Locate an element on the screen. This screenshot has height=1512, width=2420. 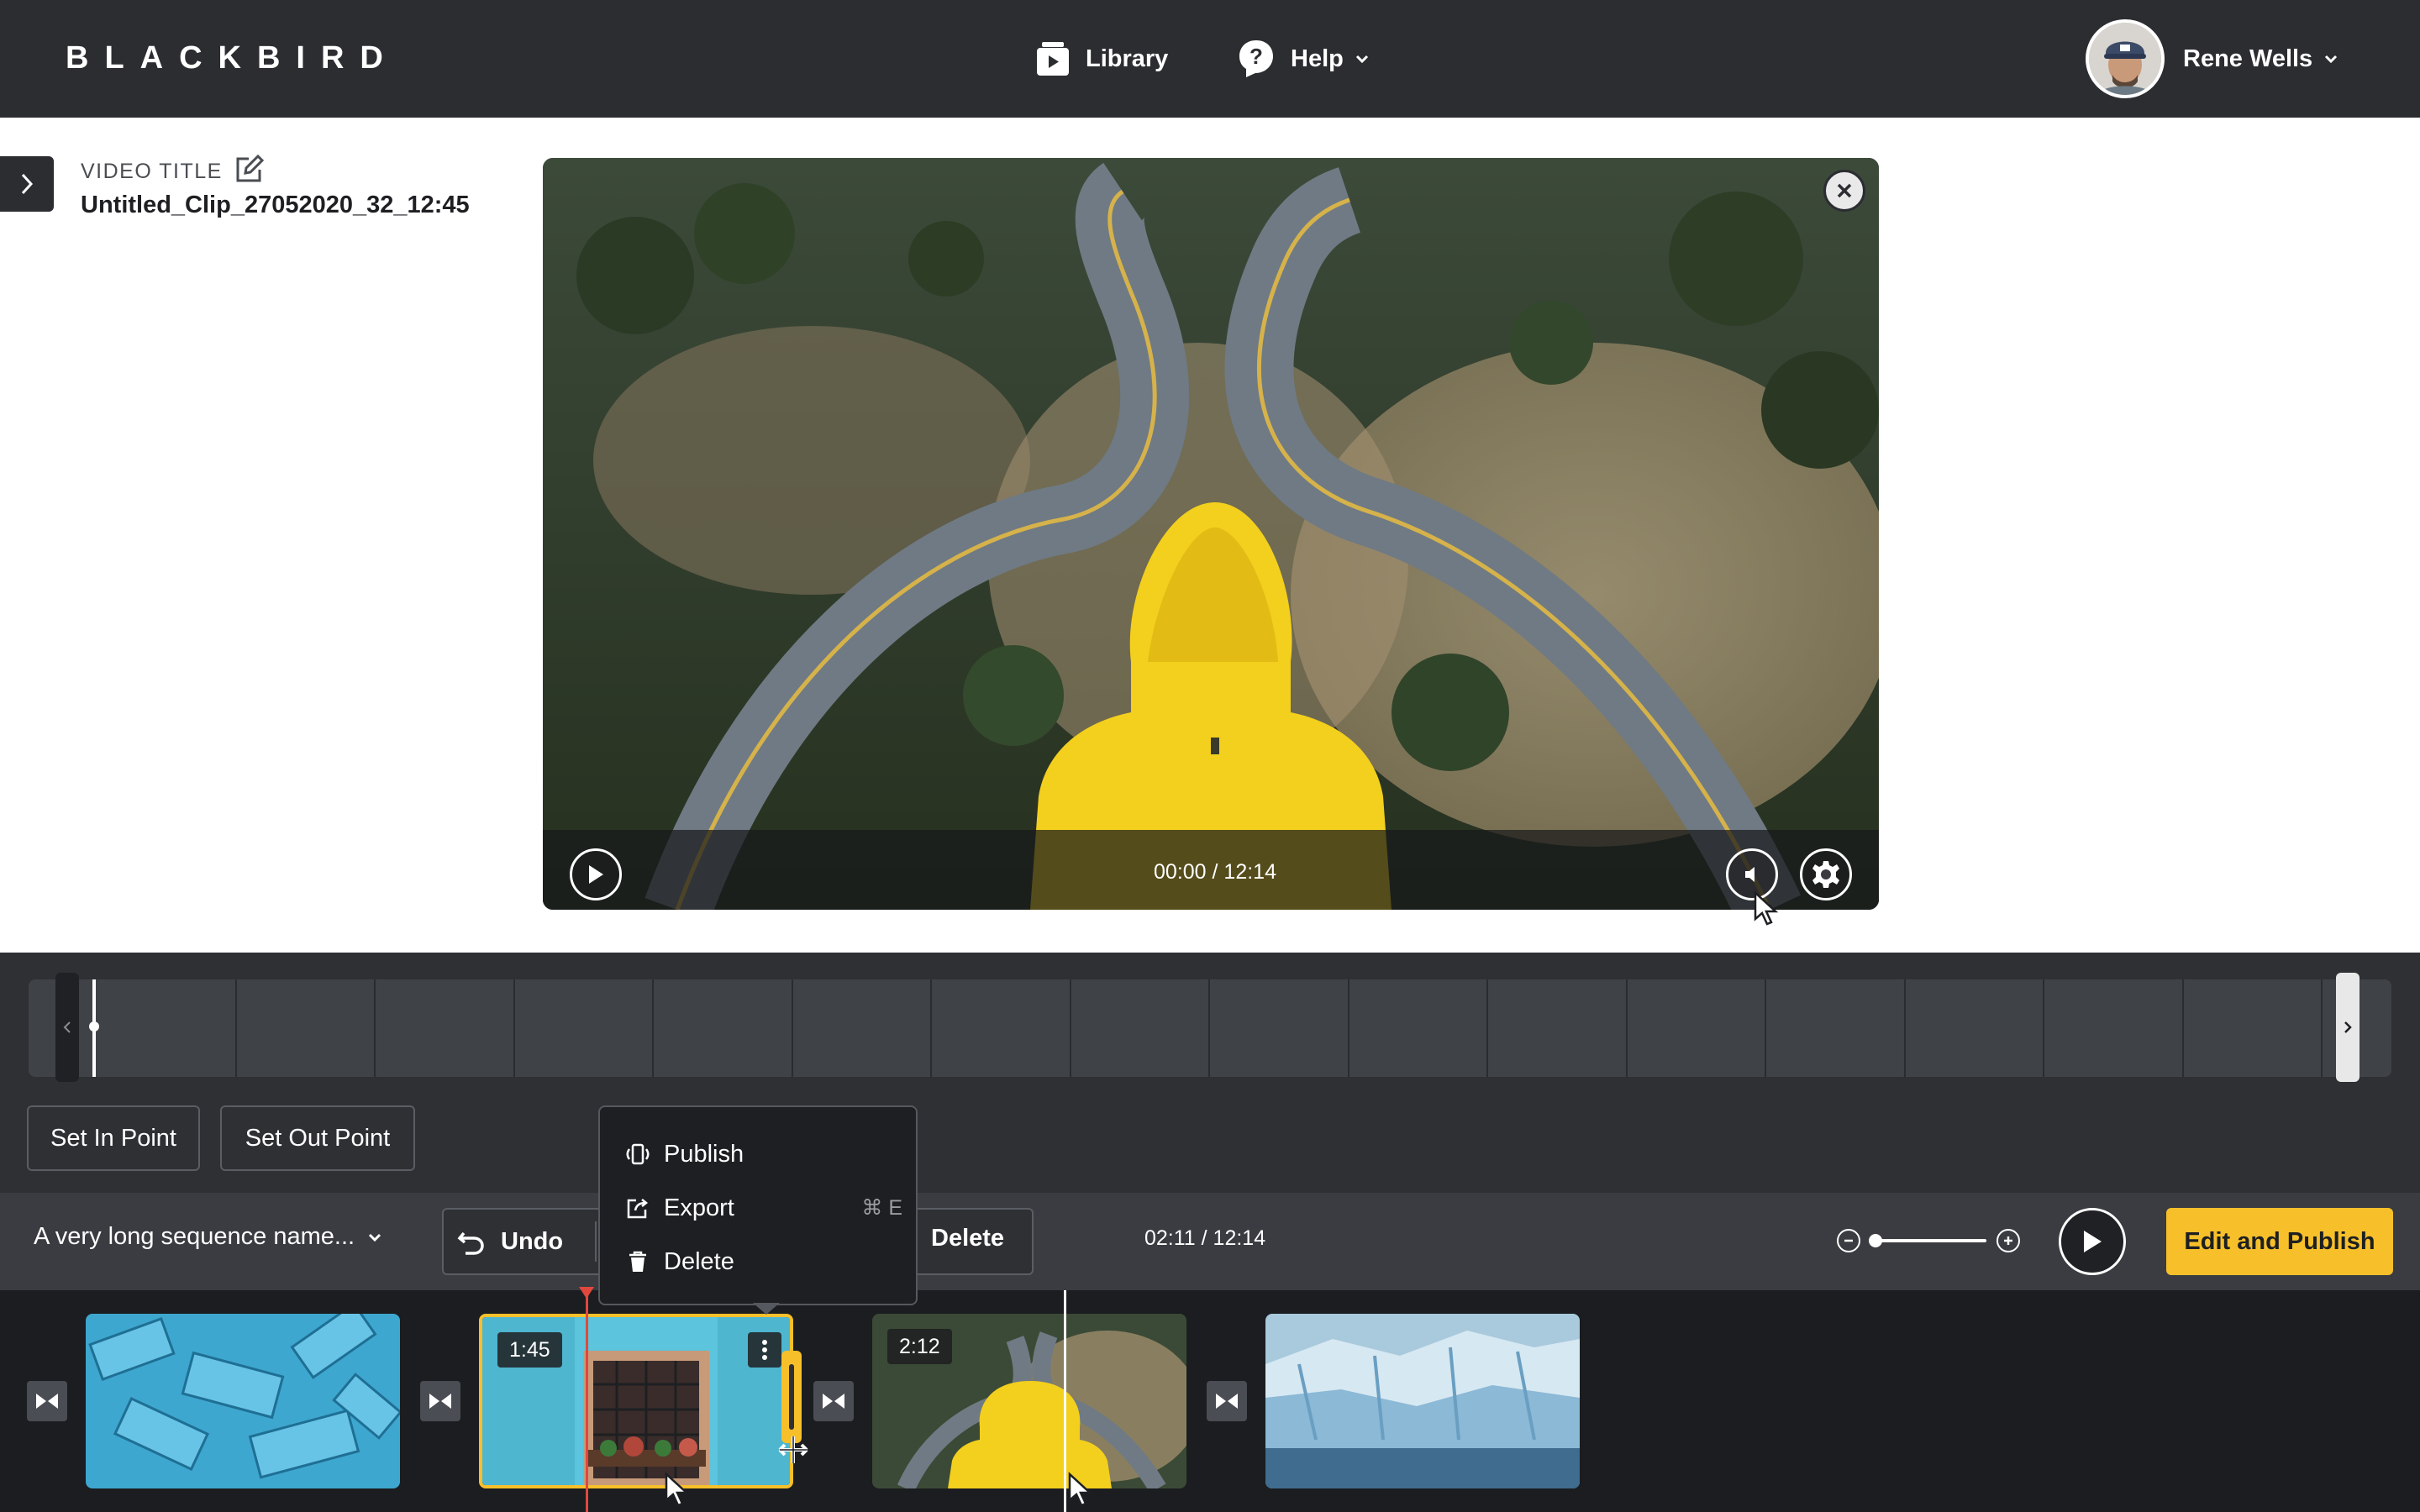
trim-grip is located at coordinates (792, 1397).